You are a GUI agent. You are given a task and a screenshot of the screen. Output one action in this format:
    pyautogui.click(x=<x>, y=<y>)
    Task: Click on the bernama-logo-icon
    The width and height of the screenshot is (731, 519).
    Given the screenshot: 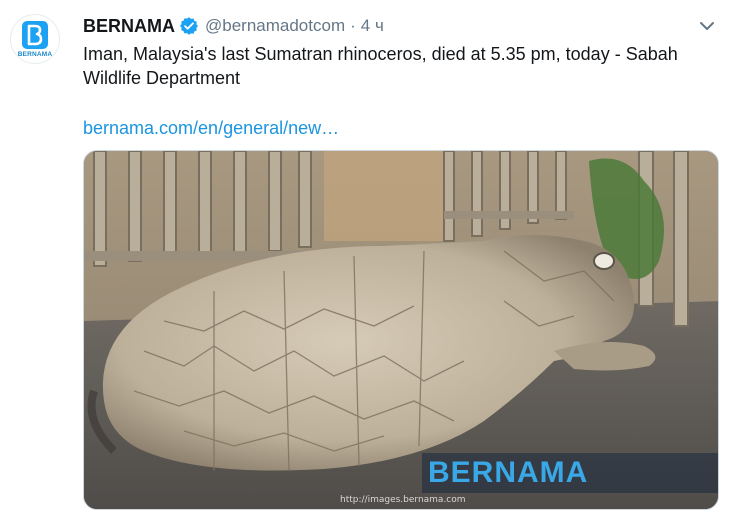 What is the action you would take?
    pyautogui.click(x=35, y=34)
    